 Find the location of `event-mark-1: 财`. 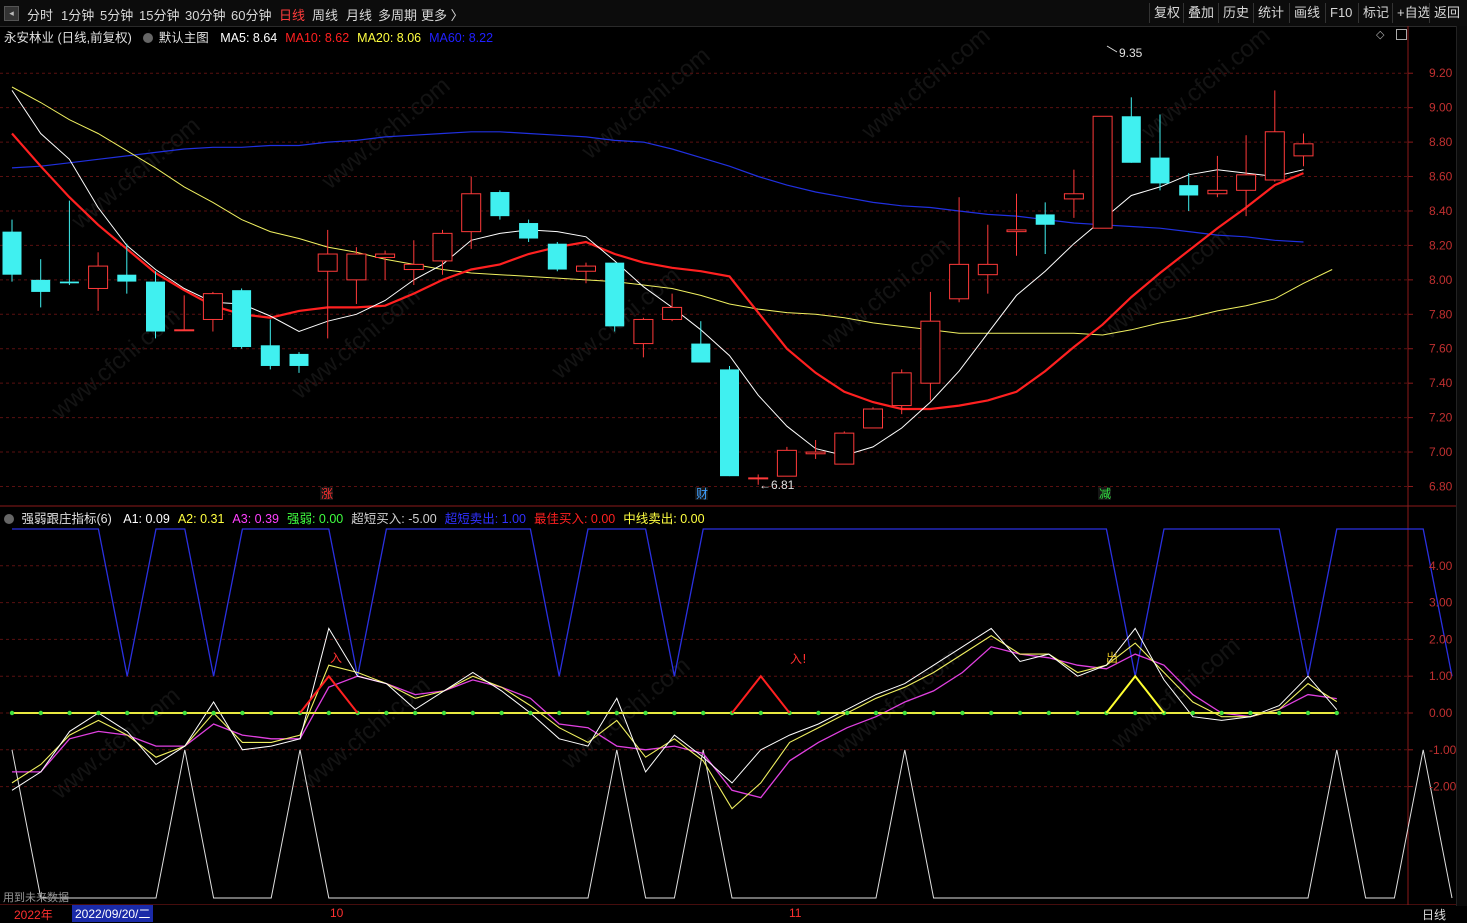

event-mark-1: 财 is located at coordinates (702, 494).